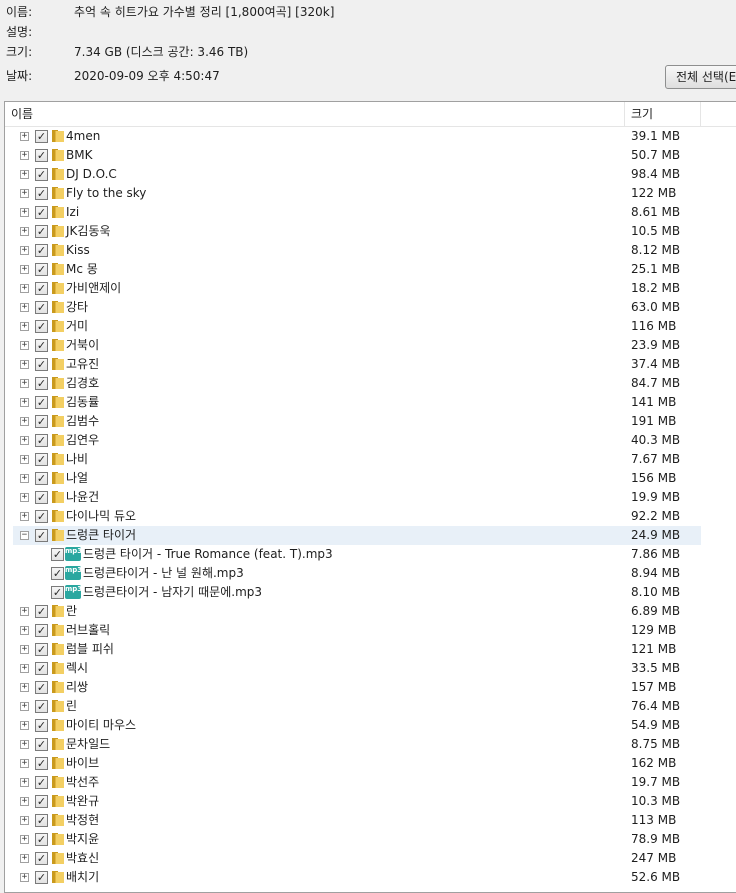 Image resolution: width=736 pixels, height=893 pixels. I want to click on folder-row: + ✓ Fly to the sky 122 MB, so click(370, 193).